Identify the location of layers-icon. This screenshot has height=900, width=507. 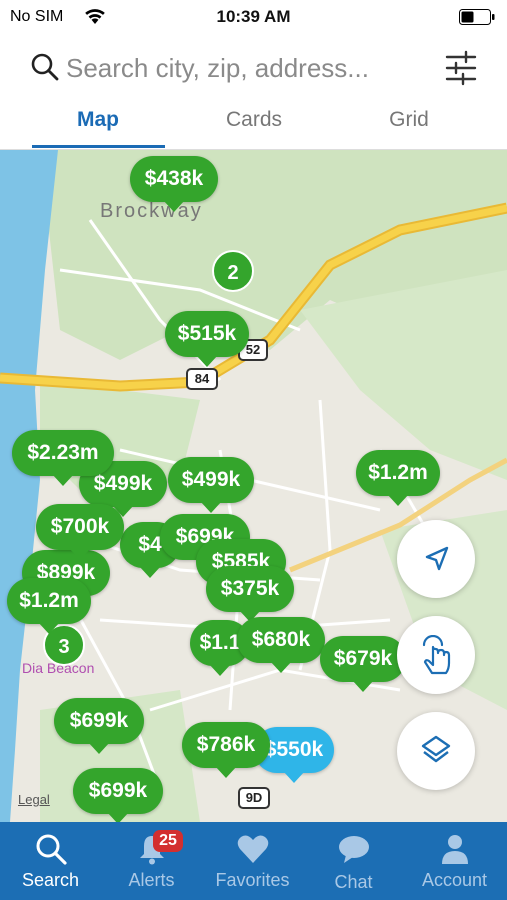
(436, 749).